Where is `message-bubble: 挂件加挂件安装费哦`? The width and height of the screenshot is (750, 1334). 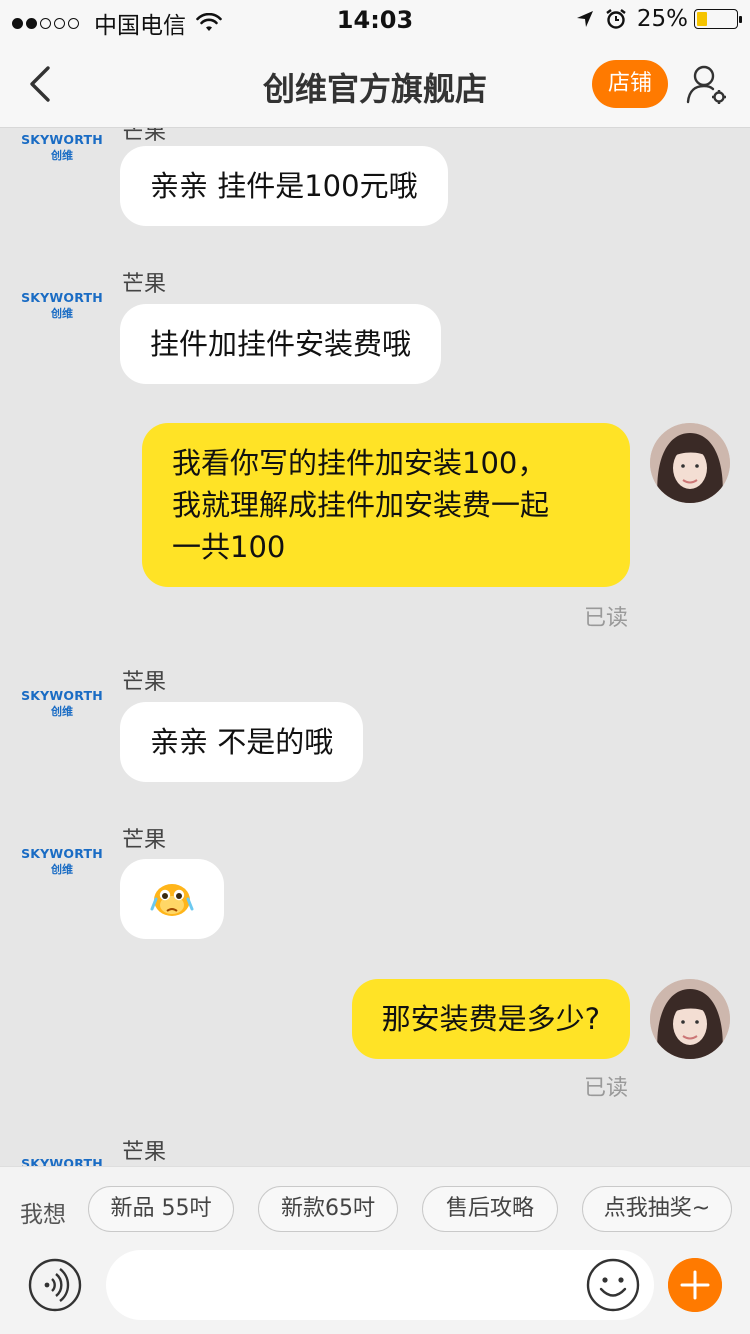 message-bubble: 挂件加挂件安装费哦 is located at coordinates (281, 344).